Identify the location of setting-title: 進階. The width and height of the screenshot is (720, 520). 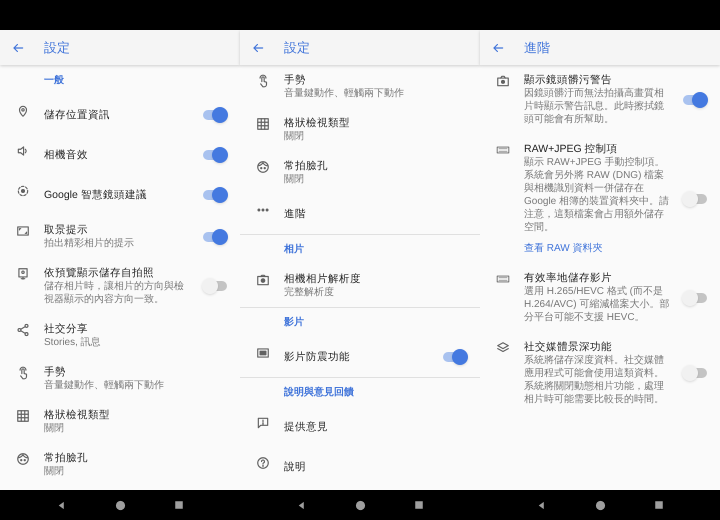
(376, 214).